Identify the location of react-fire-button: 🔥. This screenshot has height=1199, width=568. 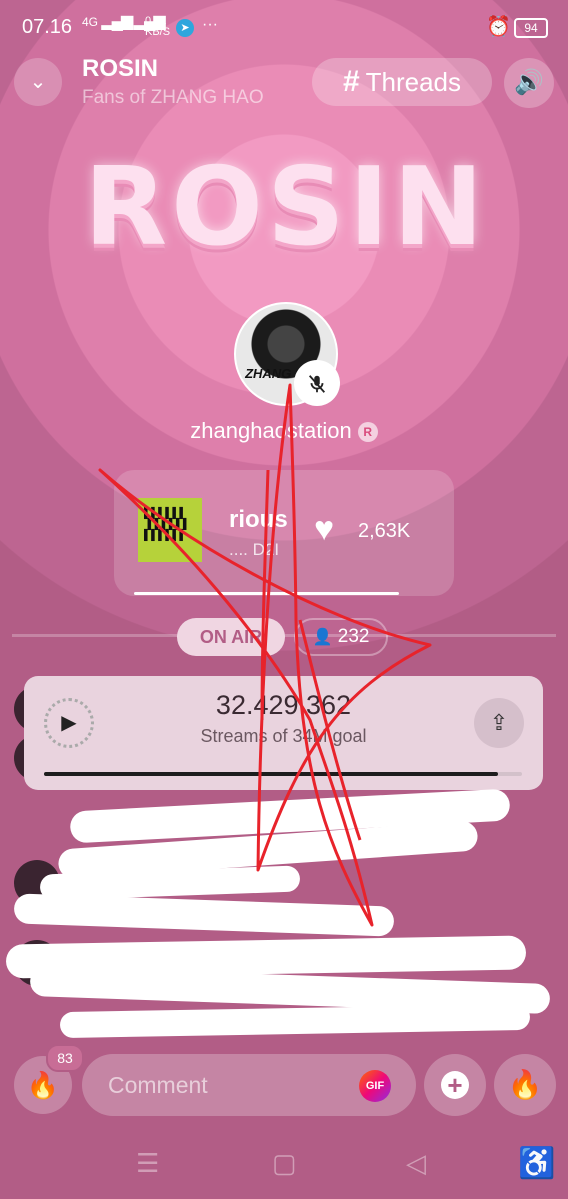
(525, 1085).